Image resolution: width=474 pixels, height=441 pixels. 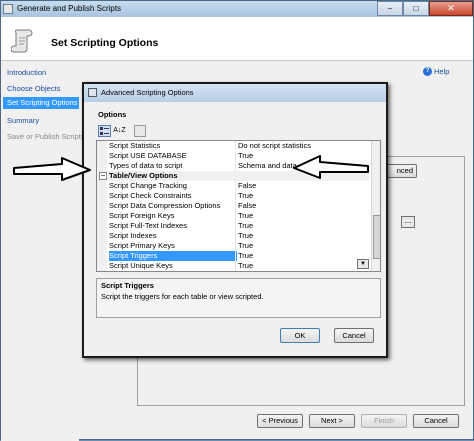 What do you see at coordinates (52, 169) in the screenshot?
I see `left-arrow-icon` at bounding box center [52, 169].